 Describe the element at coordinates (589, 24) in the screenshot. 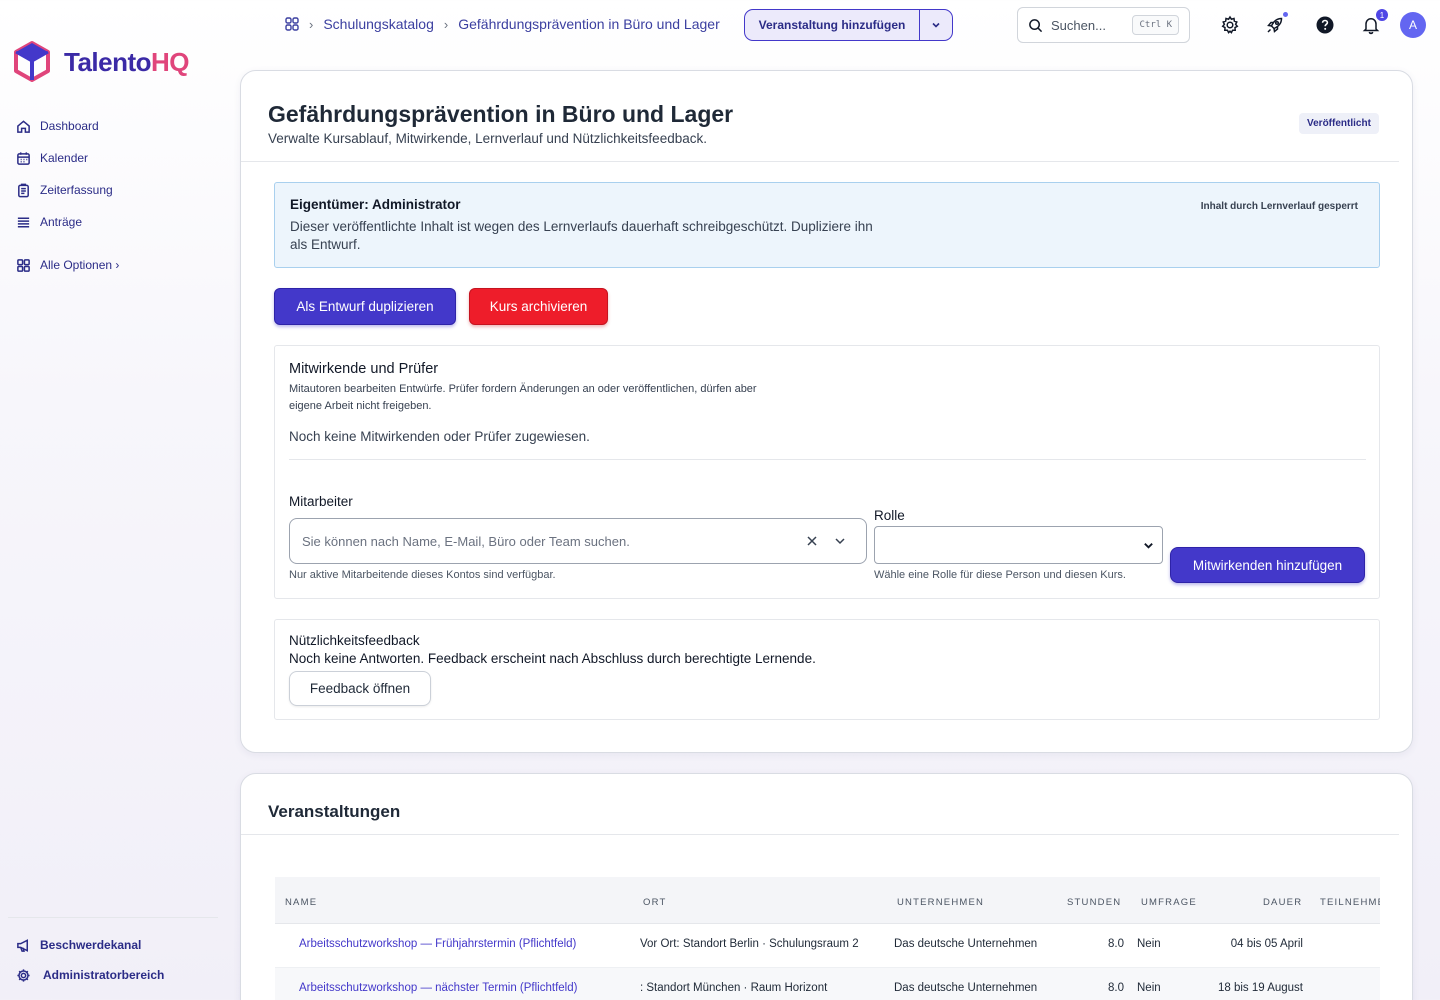

I see `breadcrumb-current-course: Gefährdungsprävention in Büro und Lager` at that location.